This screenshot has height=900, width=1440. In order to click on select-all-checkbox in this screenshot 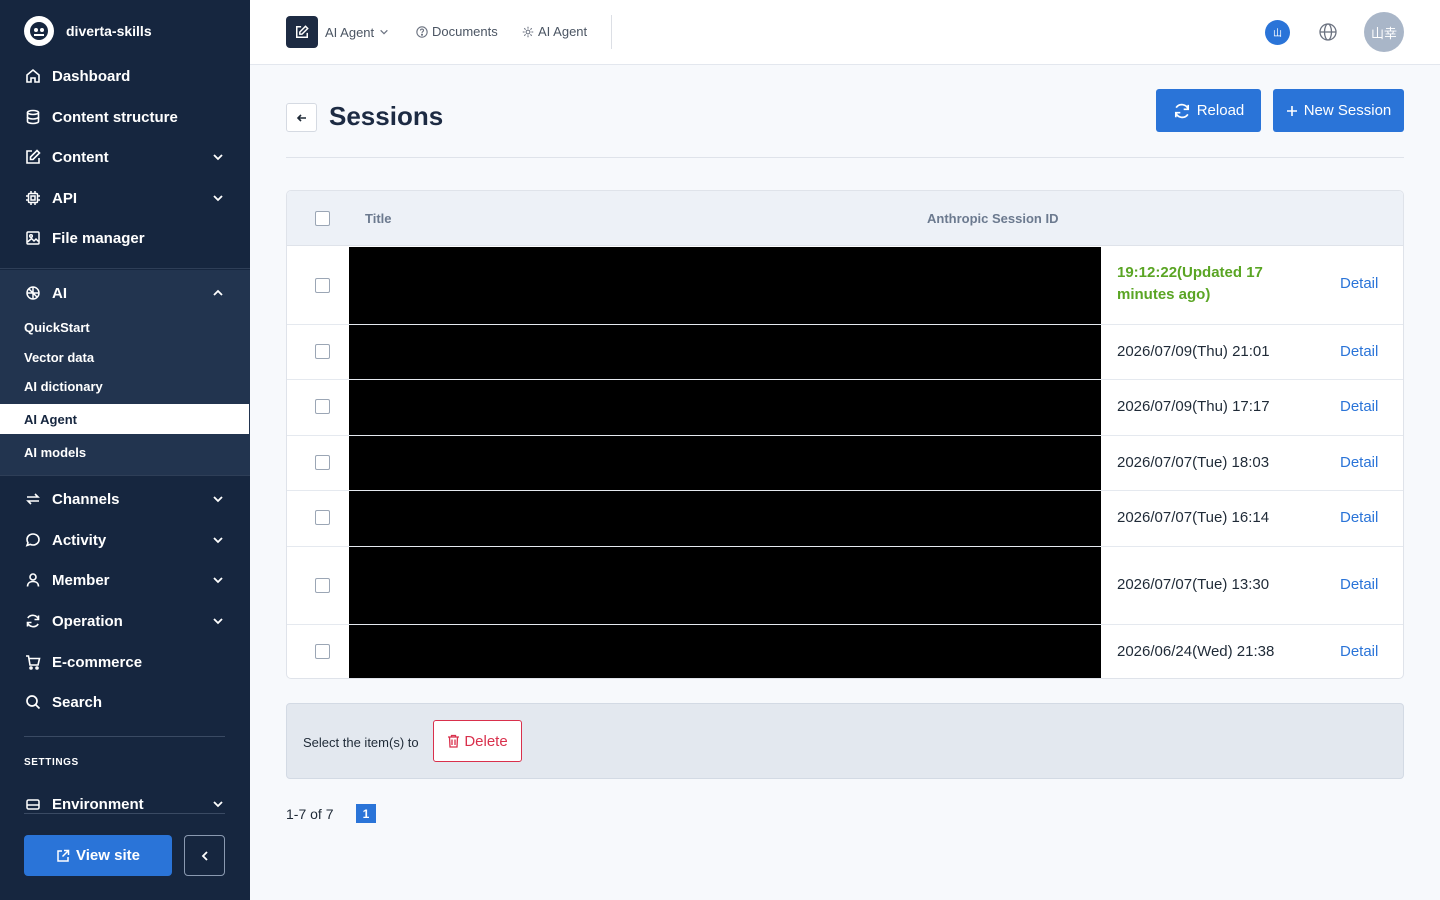, I will do `click(322, 218)`.